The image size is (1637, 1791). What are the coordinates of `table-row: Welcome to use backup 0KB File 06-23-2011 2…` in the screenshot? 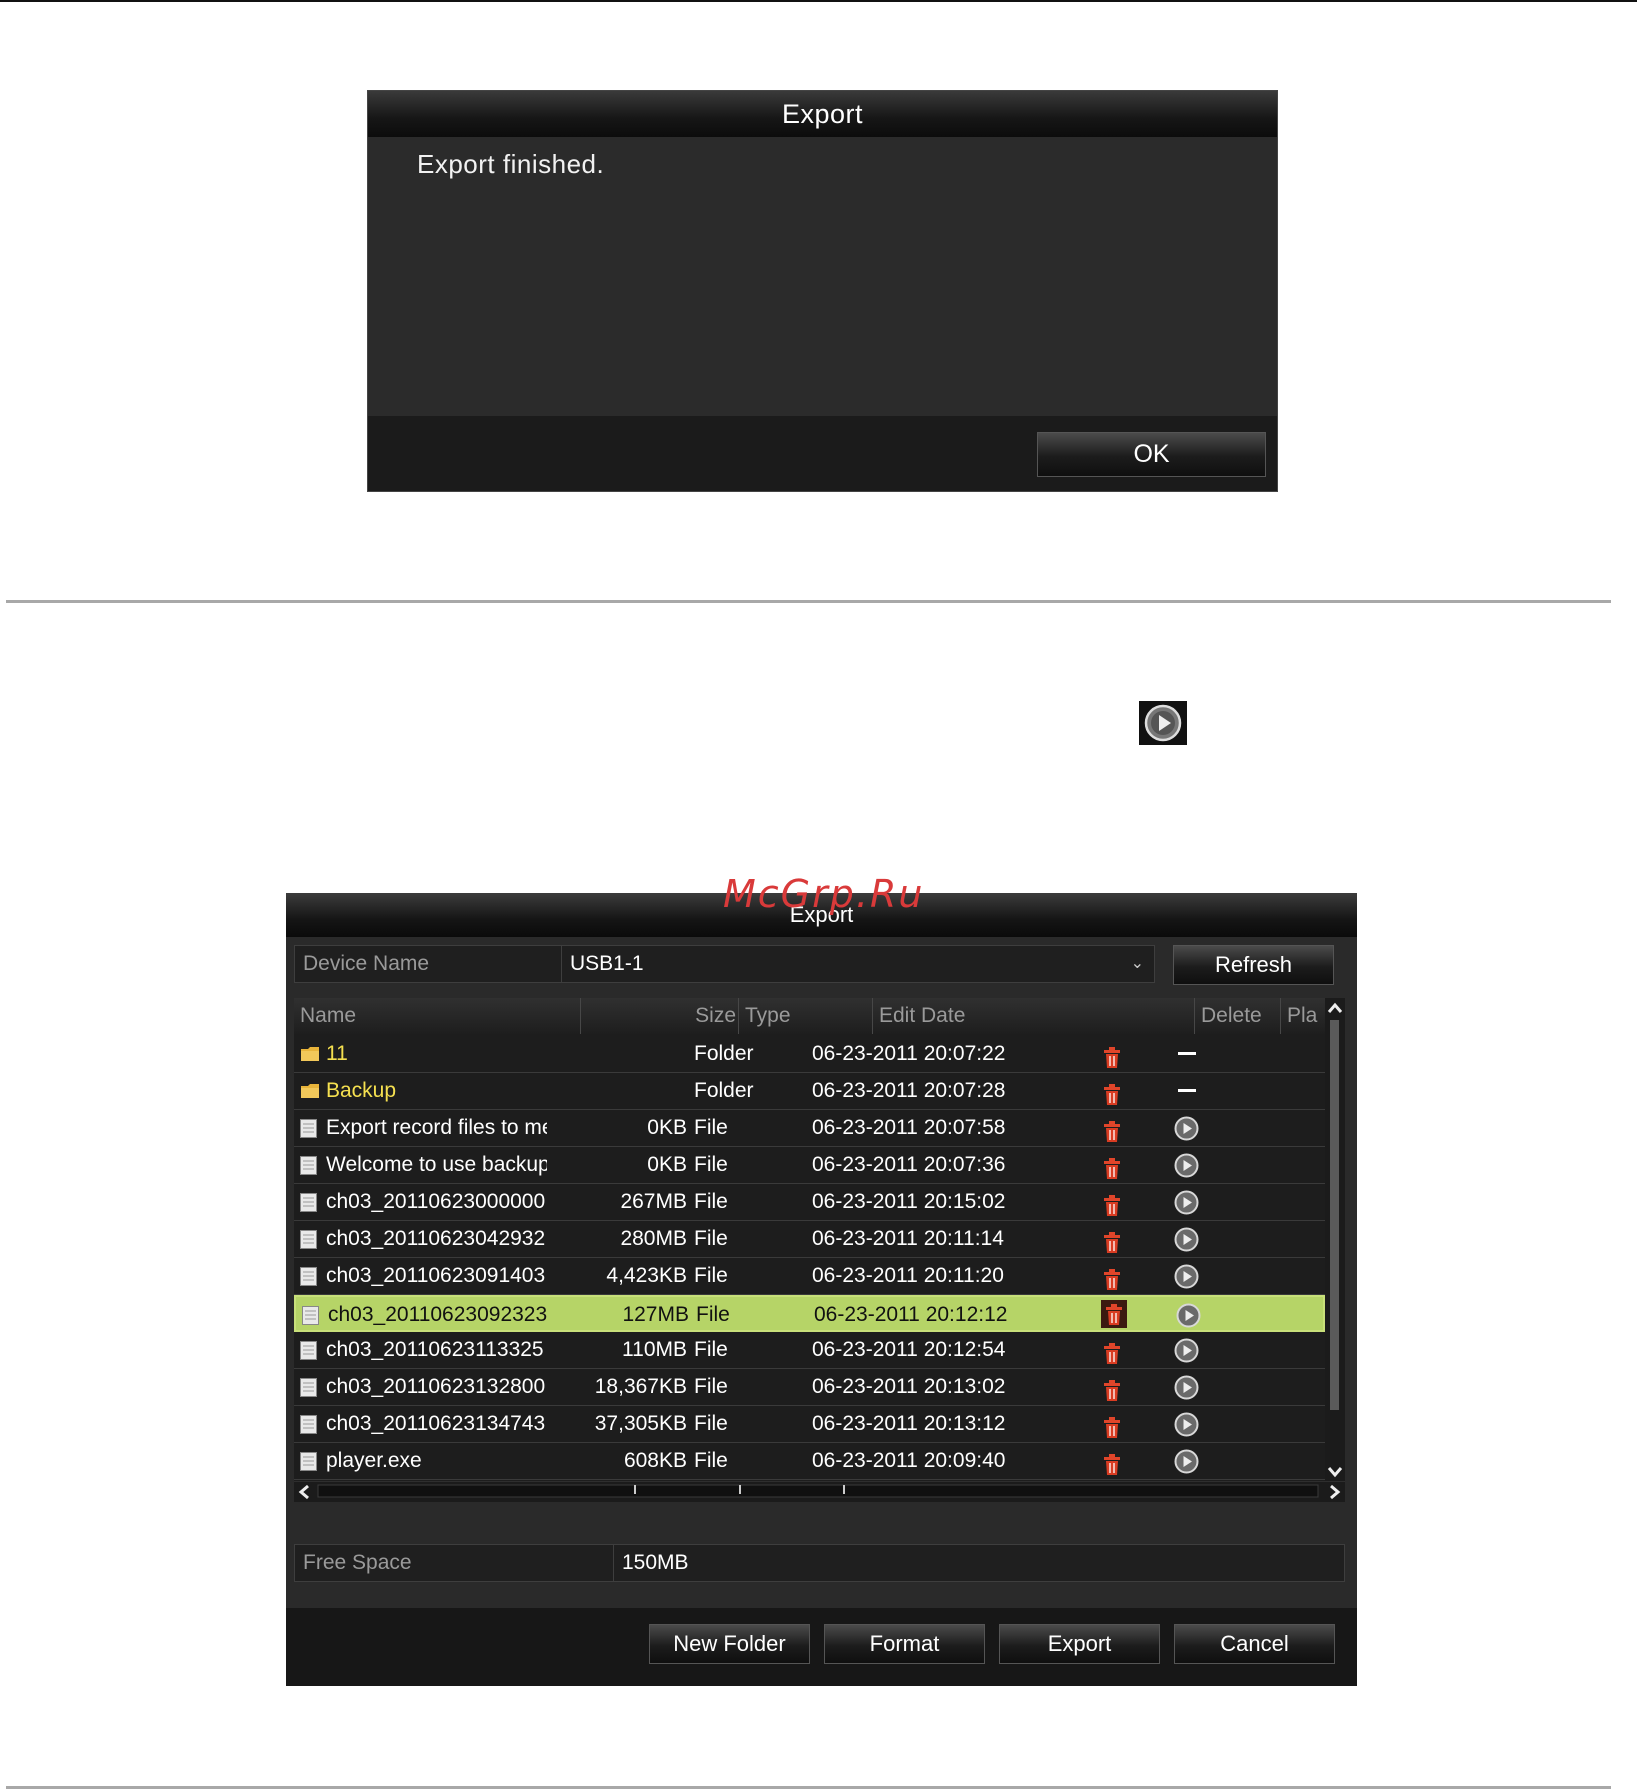 It's located at (809, 1165).